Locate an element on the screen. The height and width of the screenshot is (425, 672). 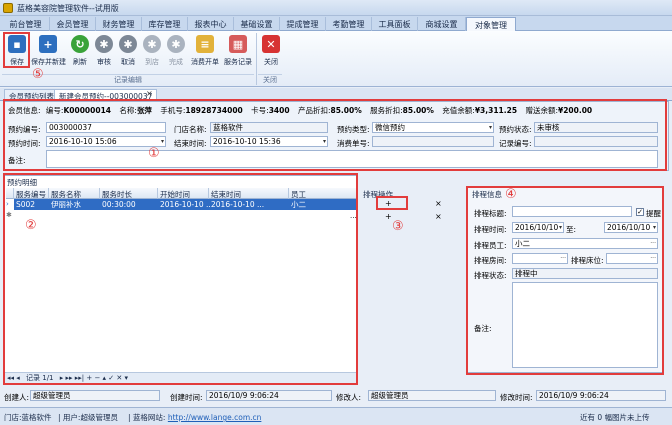
tab-tools: 工具面板 is located at coordinates (395, 24).